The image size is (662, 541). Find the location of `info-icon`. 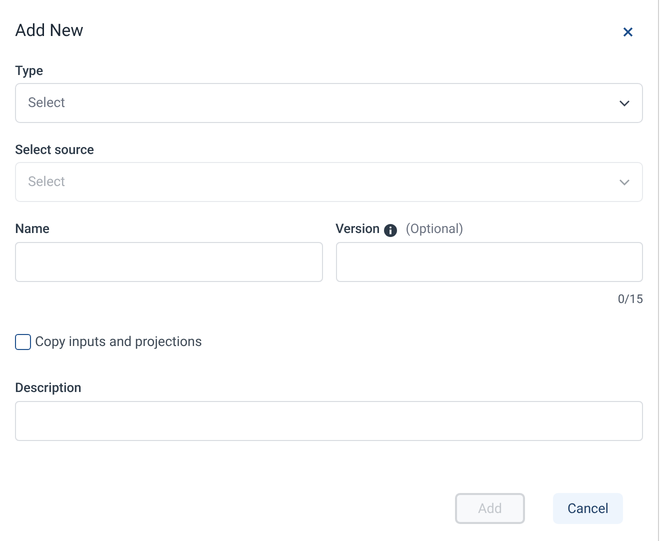

info-icon is located at coordinates (390, 230).